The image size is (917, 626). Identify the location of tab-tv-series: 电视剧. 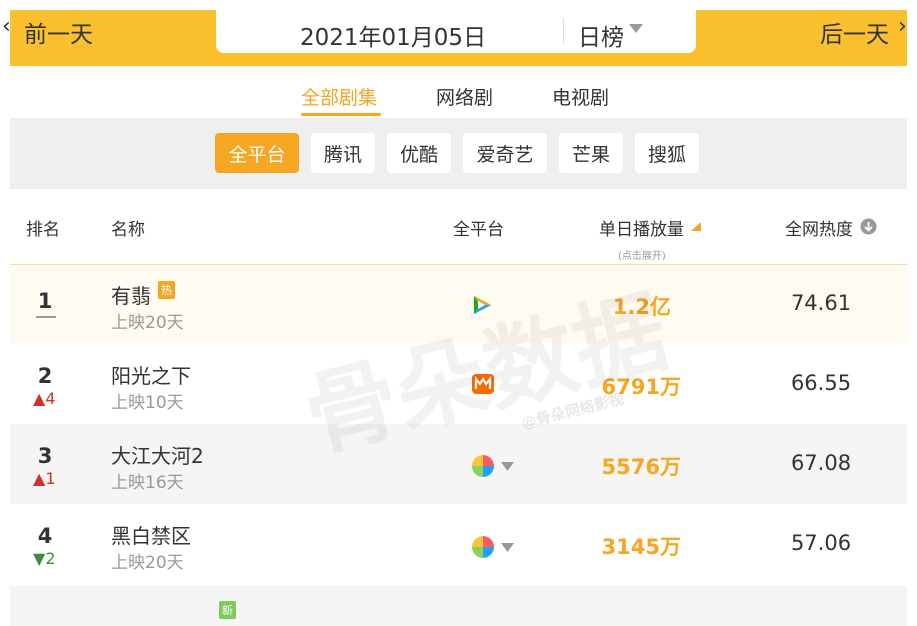
(580, 96).